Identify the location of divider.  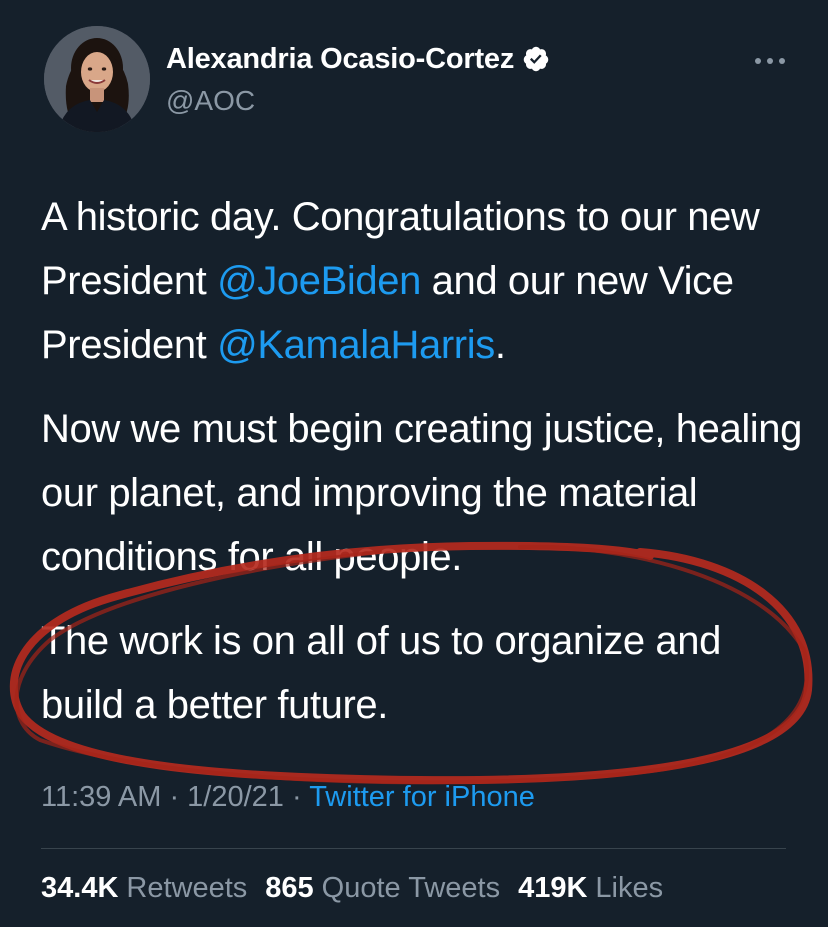
(413, 848).